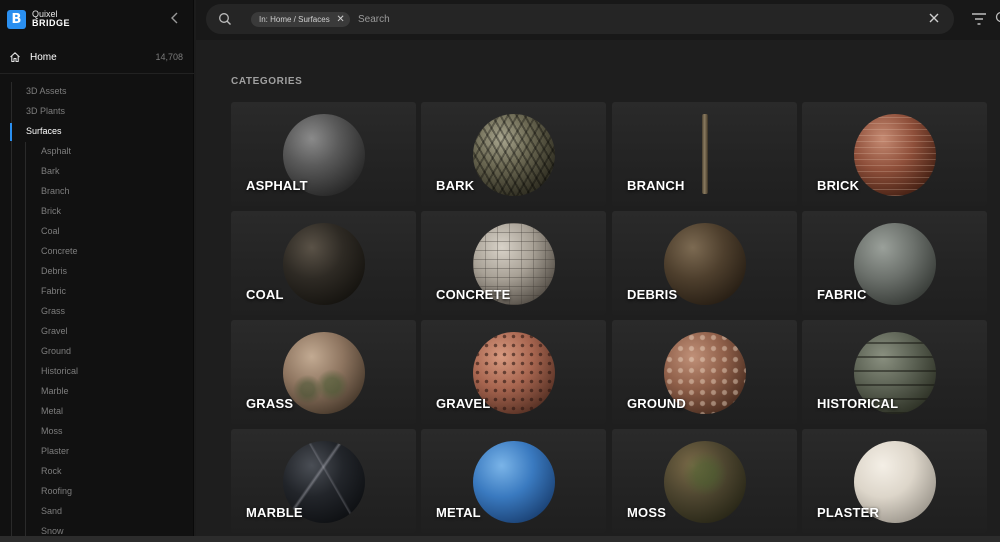  Describe the element at coordinates (16, 19) in the screenshot. I see `bridge-logo-icon: B` at that location.